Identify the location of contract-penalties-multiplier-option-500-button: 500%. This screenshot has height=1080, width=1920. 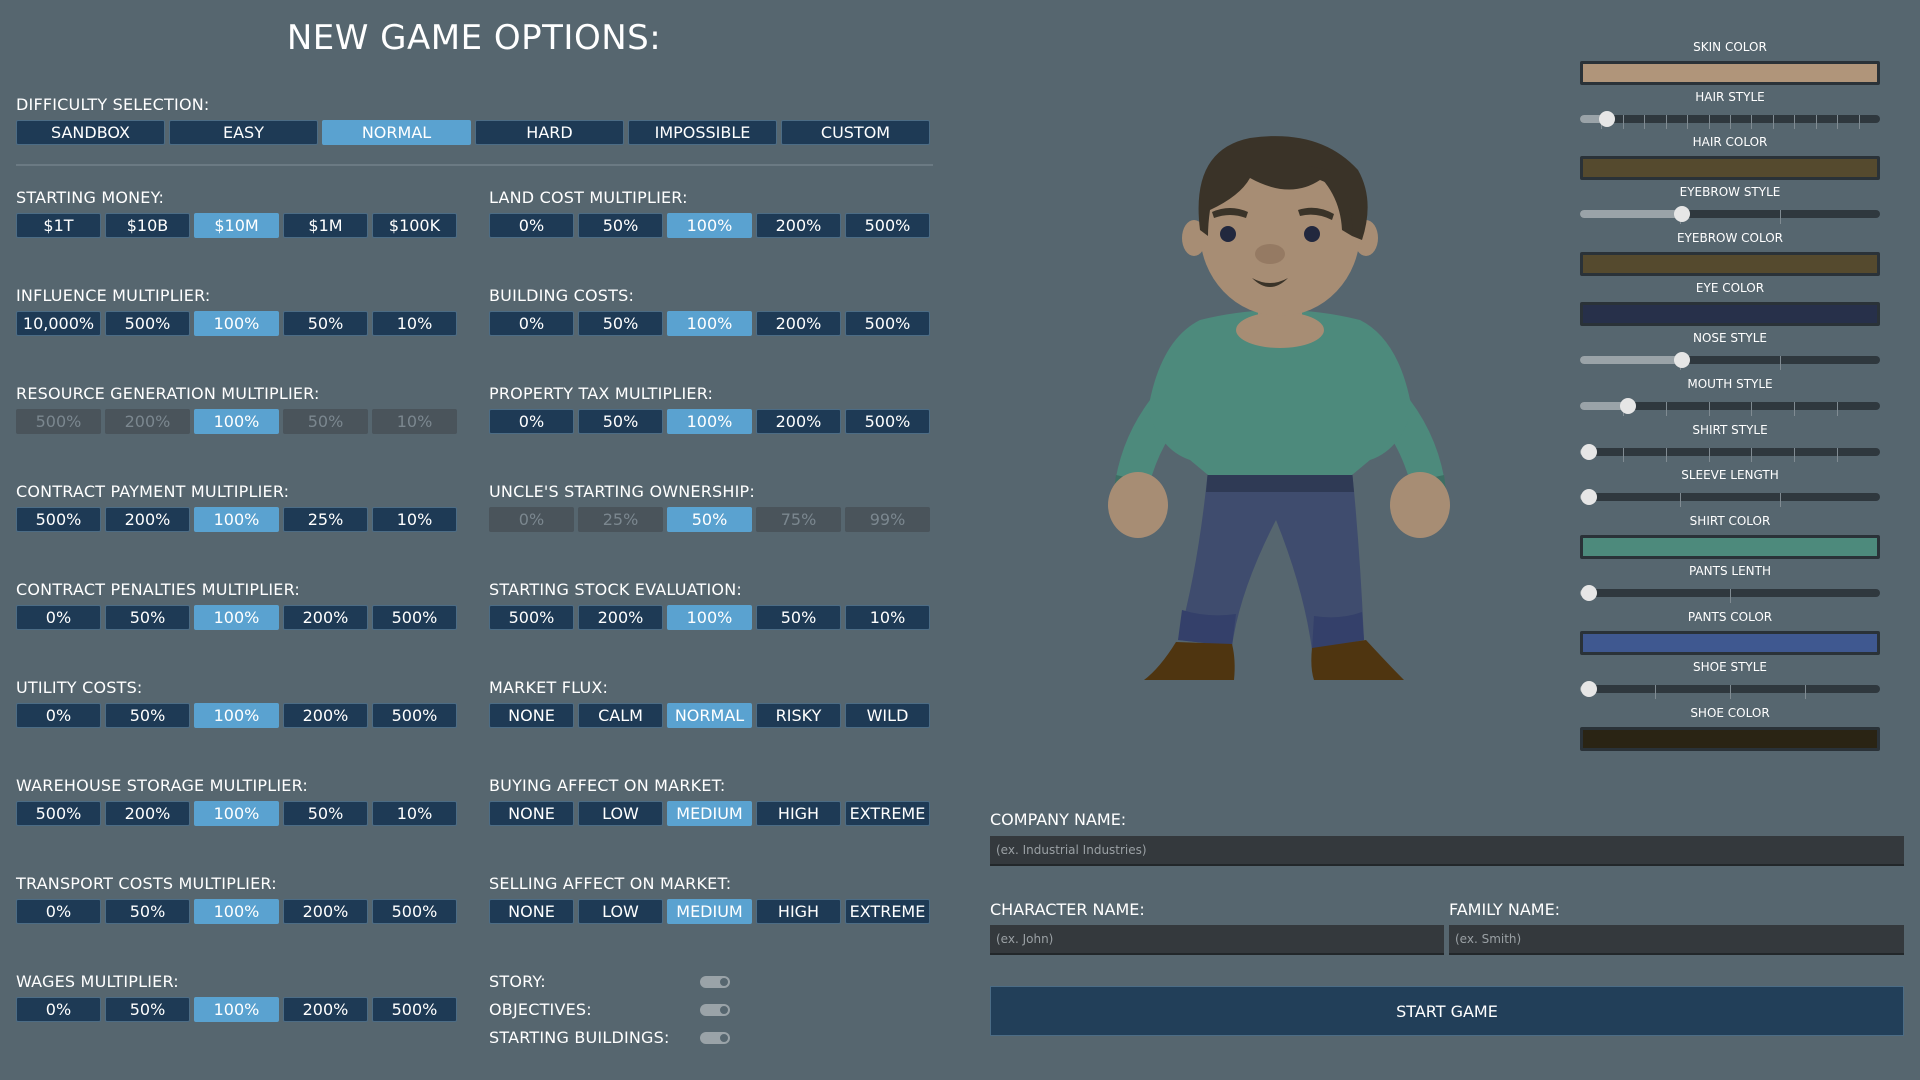
(414, 617).